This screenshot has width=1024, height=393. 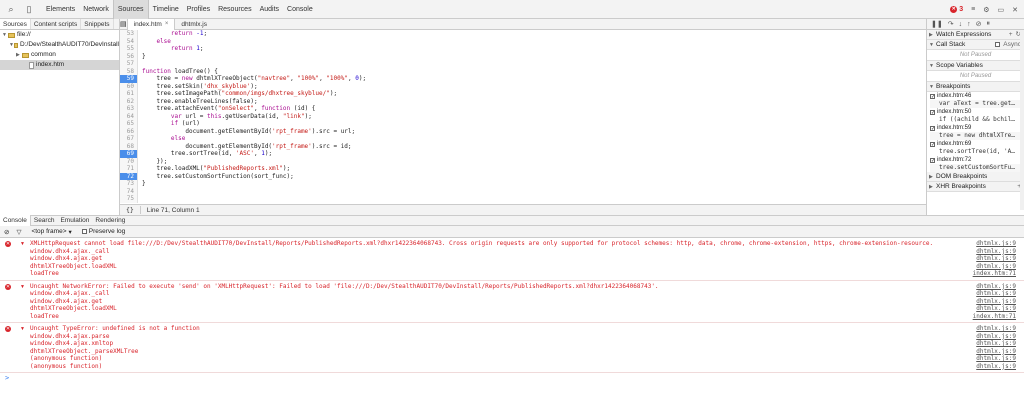 I want to click on call-stack-header: ▼ Call Stack Async, so click(x=975, y=45).